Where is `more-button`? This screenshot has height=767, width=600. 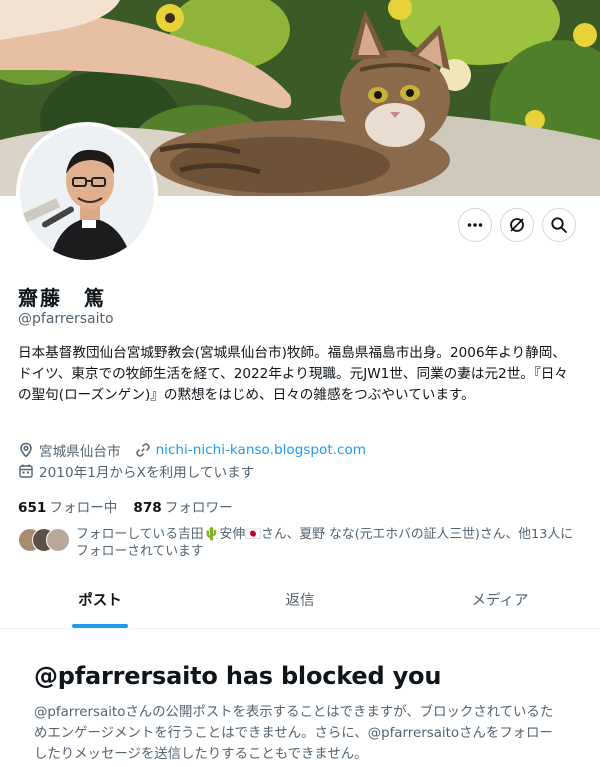 more-button is located at coordinates (475, 225).